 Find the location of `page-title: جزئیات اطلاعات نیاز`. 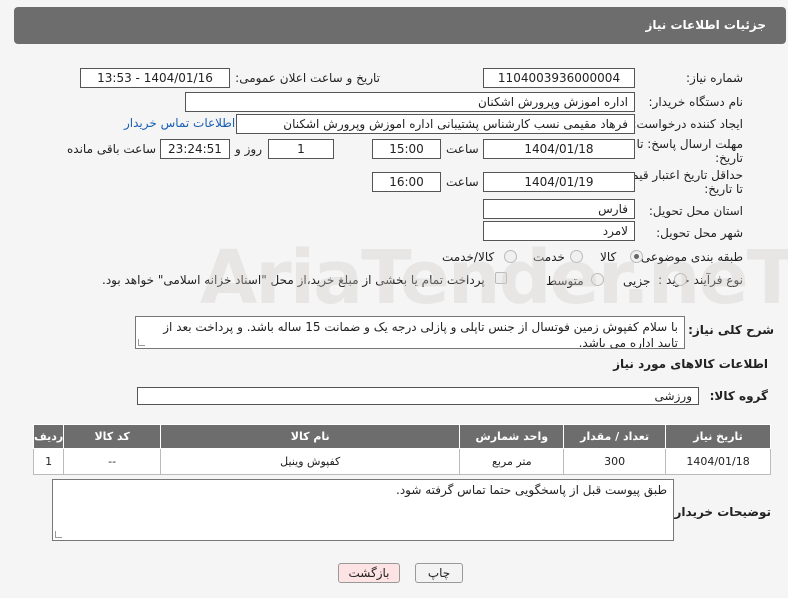

page-title: جزئیات اطلاعات نیاز is located at coordinates (705, 25).